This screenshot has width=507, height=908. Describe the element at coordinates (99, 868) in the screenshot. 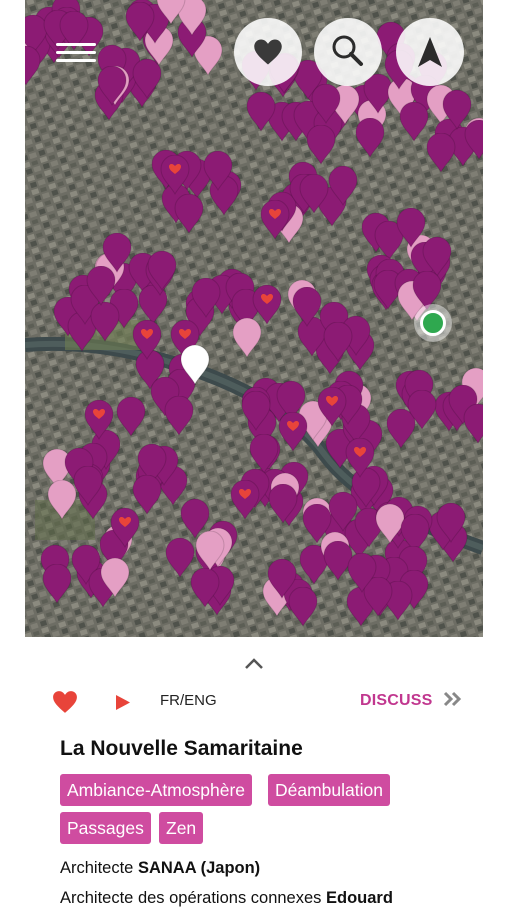

I see `architect-prefix: Architecte` at that location.